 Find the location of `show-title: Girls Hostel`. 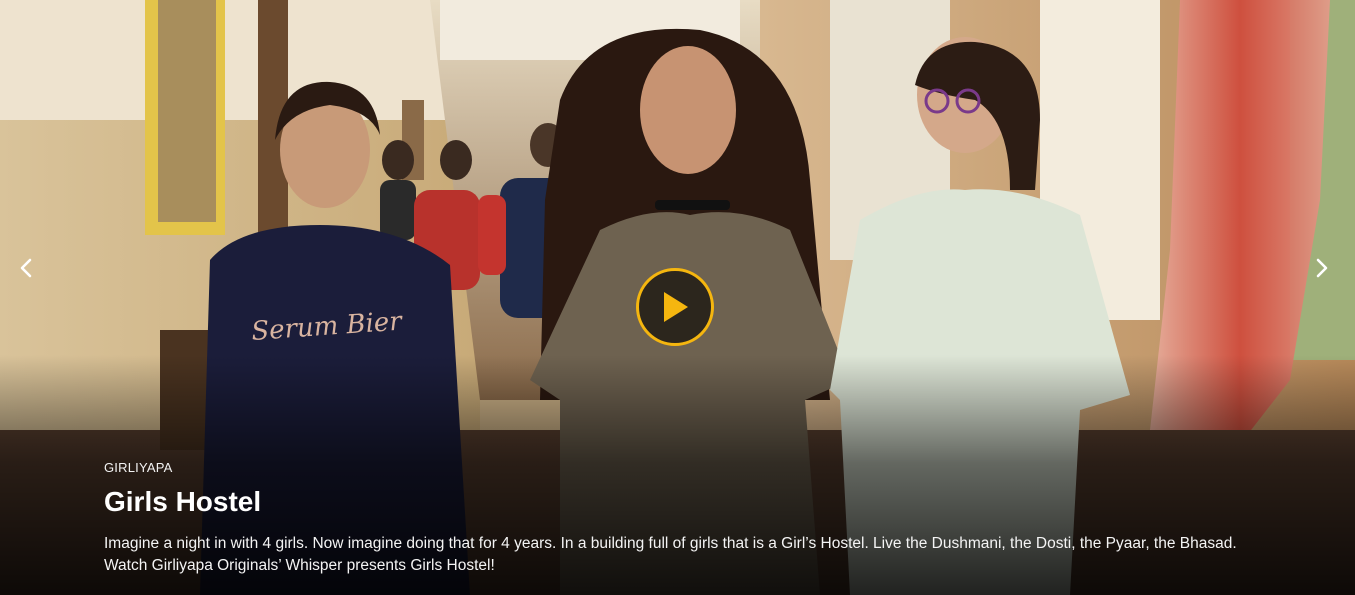

show-title: Girls Hostel is located at coordinates (684, 502).